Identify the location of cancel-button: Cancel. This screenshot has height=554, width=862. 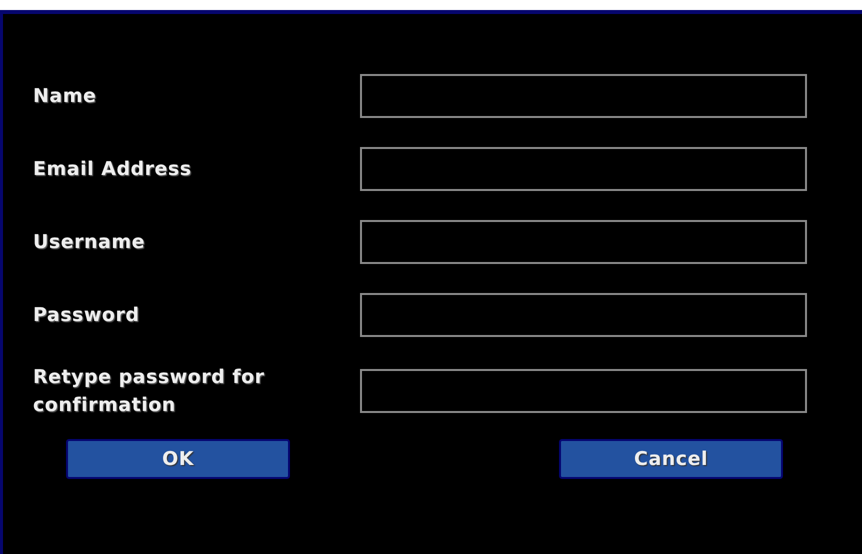
(671, 459).